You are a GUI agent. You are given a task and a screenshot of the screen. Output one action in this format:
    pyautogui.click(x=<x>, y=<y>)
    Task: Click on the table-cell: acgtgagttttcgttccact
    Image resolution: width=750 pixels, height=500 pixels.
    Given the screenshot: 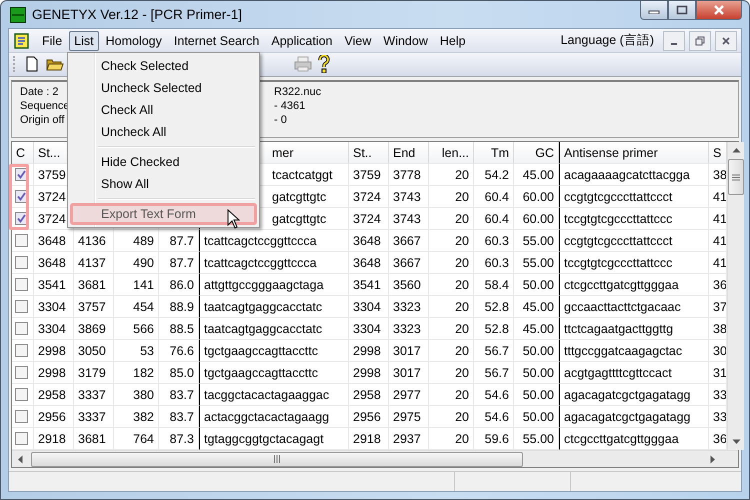 What is the action you would take?
    pyautogui.click(x=618, y=373)
    